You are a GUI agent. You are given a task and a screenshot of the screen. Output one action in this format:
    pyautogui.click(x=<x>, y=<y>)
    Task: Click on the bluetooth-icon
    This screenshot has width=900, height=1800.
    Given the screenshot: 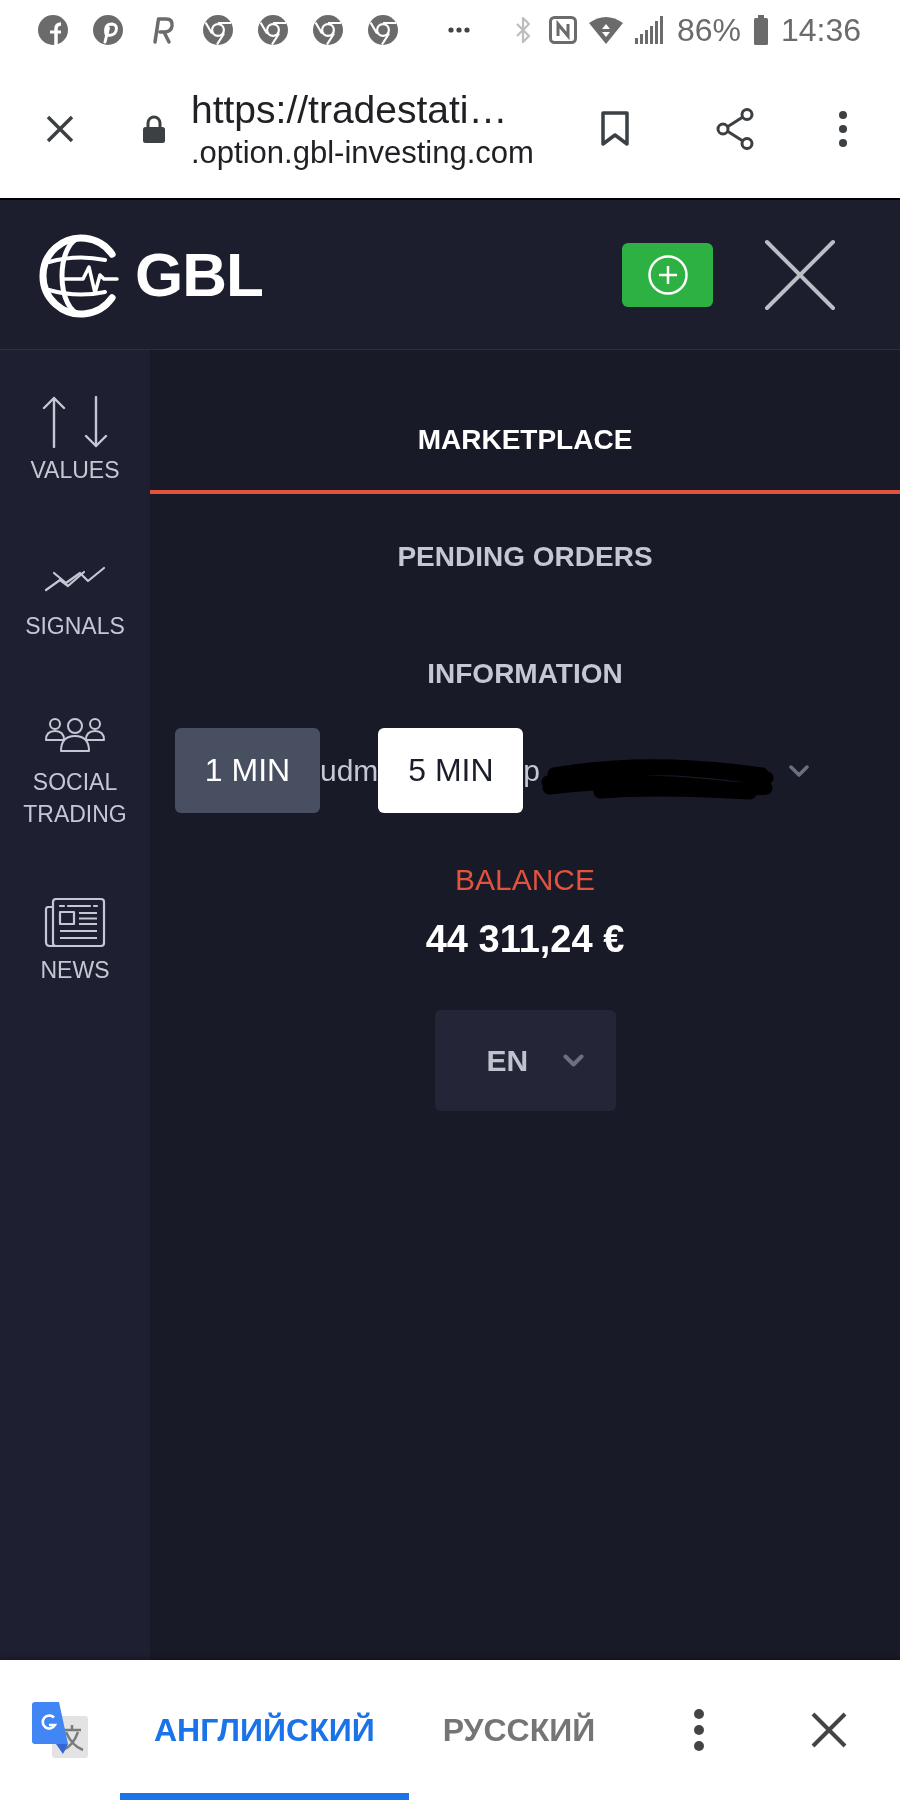 What is the action you would take?
    pyautogui.click(x=522, y=30)
    